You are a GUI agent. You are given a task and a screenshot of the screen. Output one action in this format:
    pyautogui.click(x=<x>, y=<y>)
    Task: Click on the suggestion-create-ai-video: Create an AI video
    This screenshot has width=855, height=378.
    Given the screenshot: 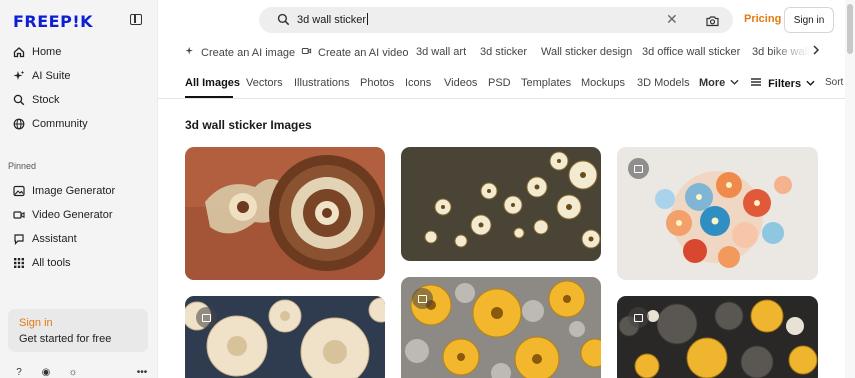 What is the action you would take?
    pyautogui.click(x=355, y=52)
    